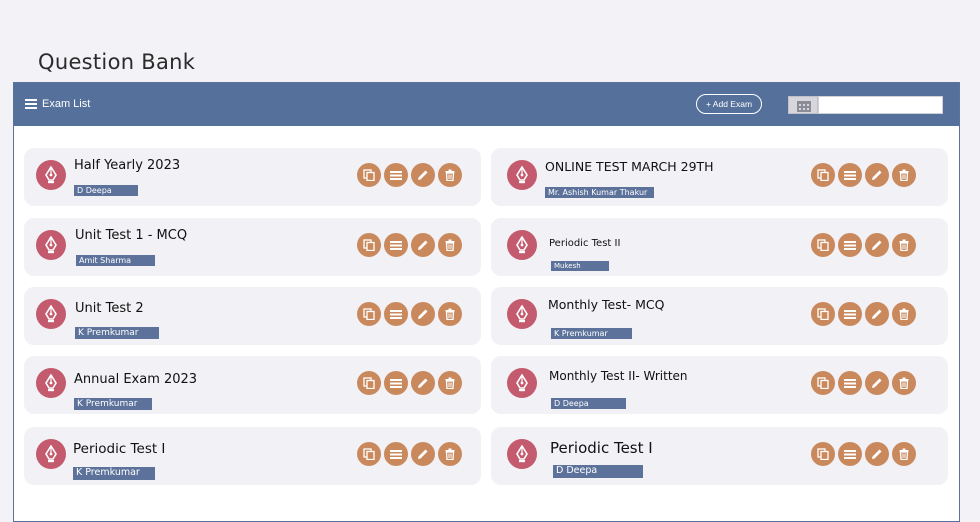 The height and width of the screenshot is (522, 980). I want to click on exam-card: Periodic Test I K Premkumar, so click(252, 456).